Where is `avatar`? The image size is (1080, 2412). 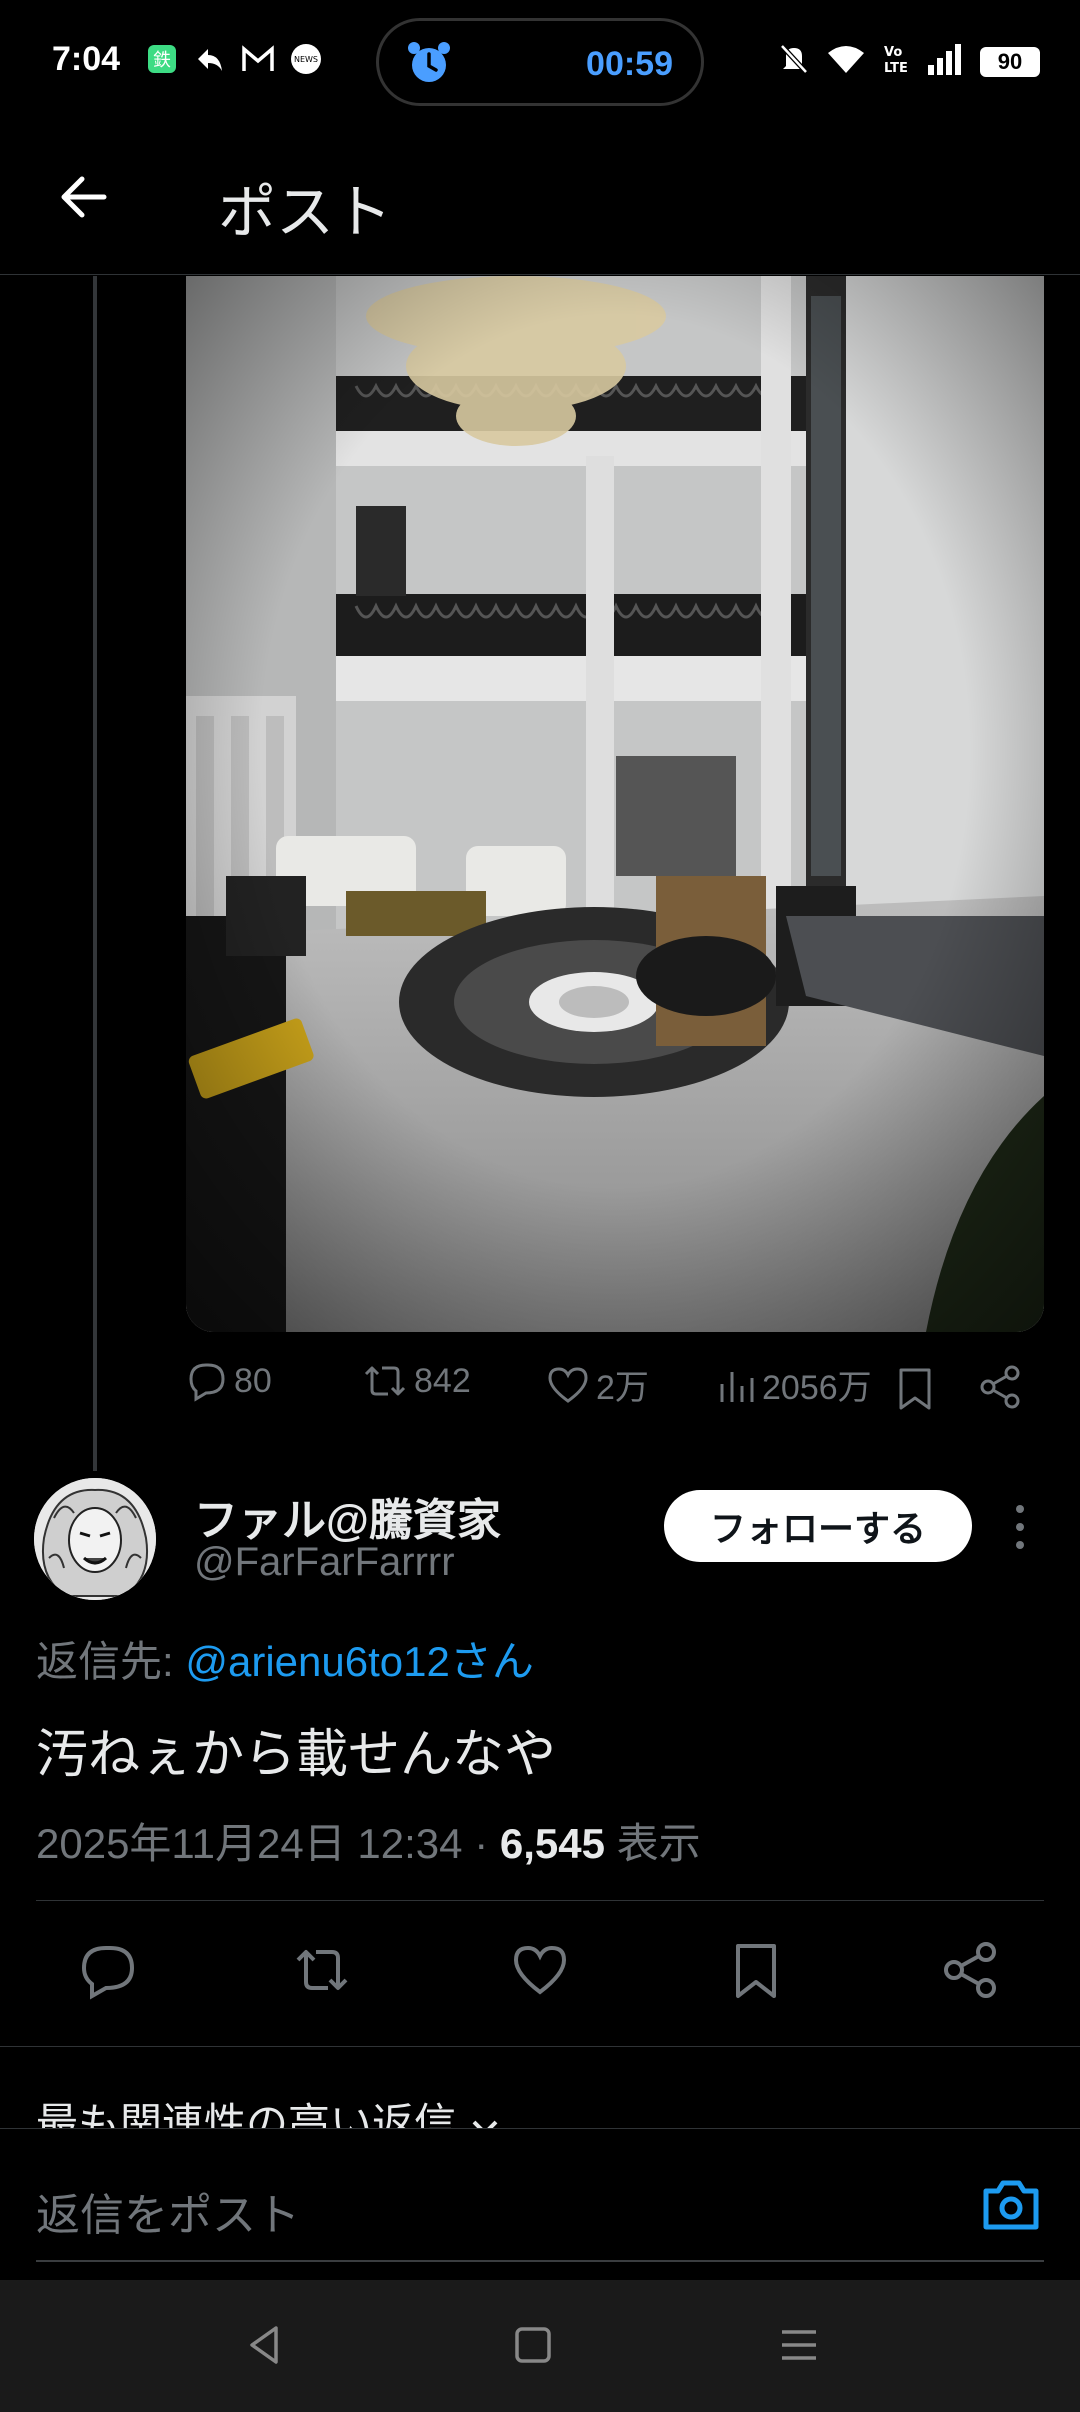 avatar is located at coordinates (95, 1539).